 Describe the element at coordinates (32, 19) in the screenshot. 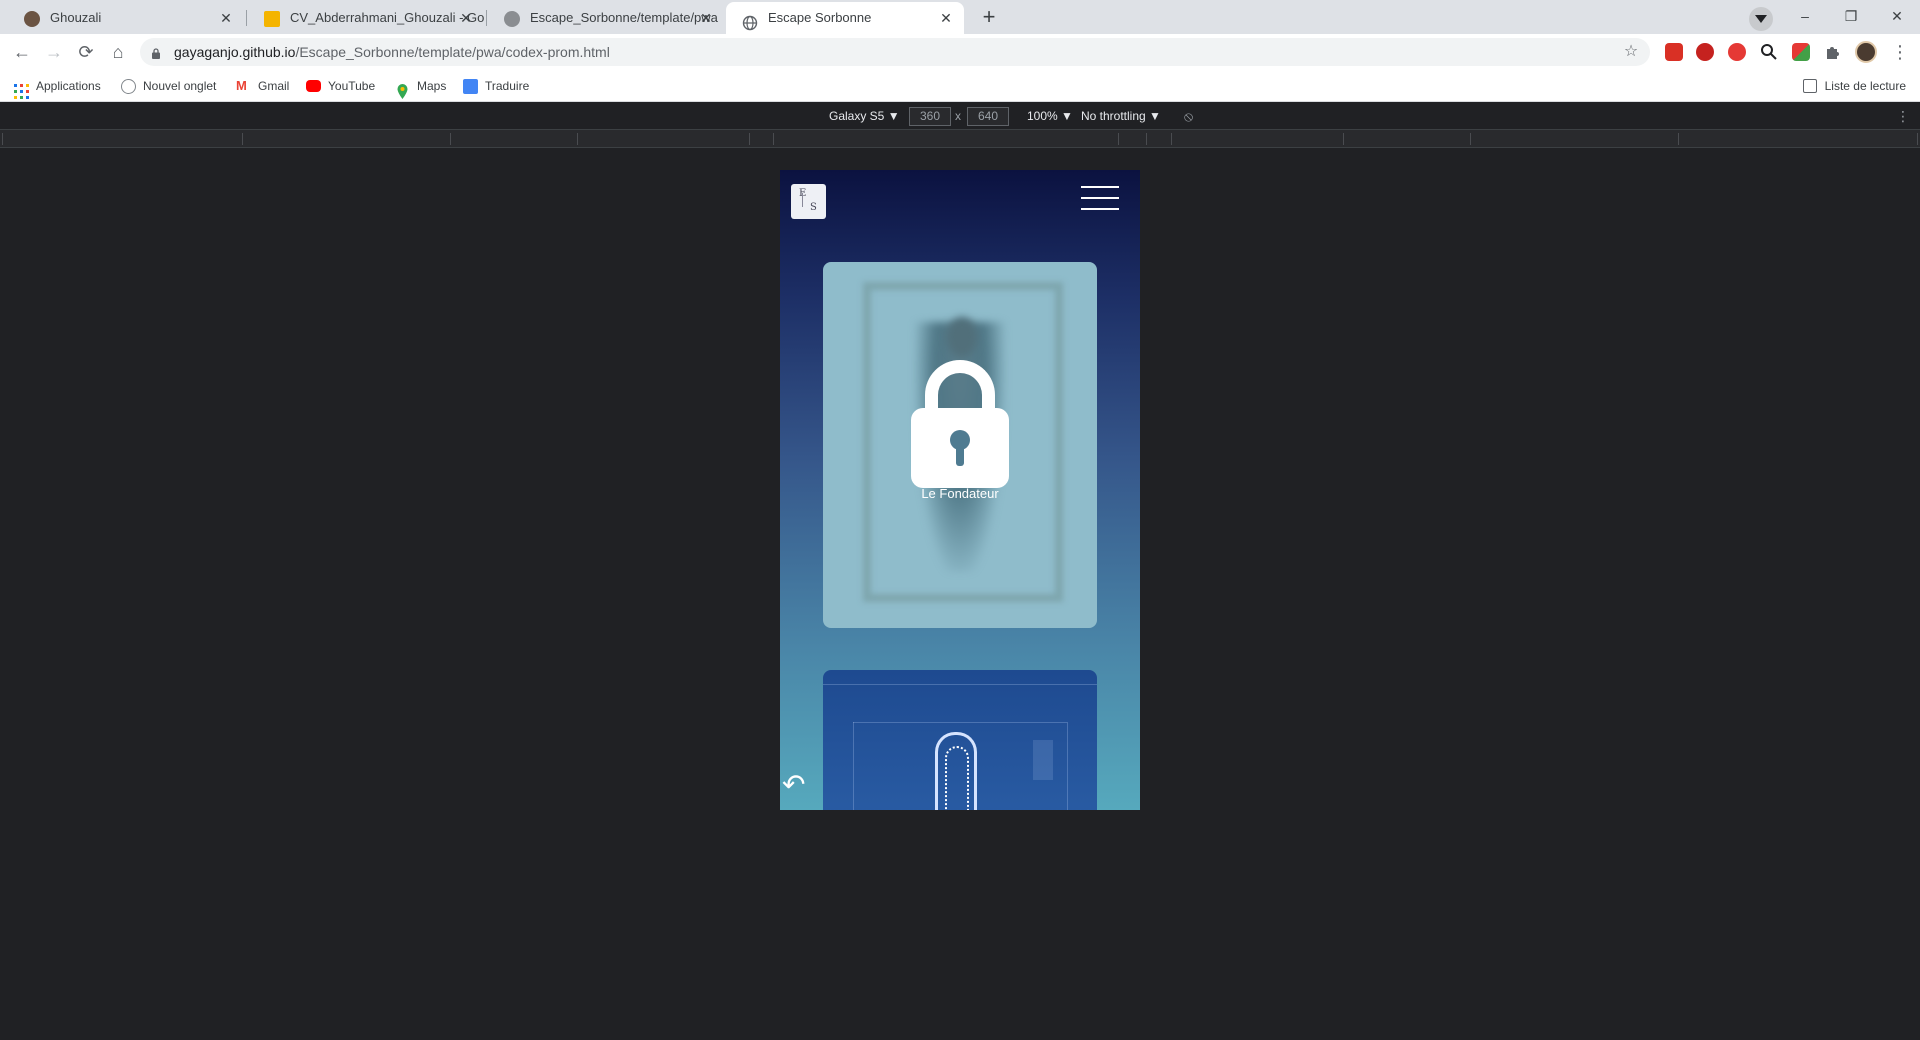

I see `avatar-favicon-icon` at that location.